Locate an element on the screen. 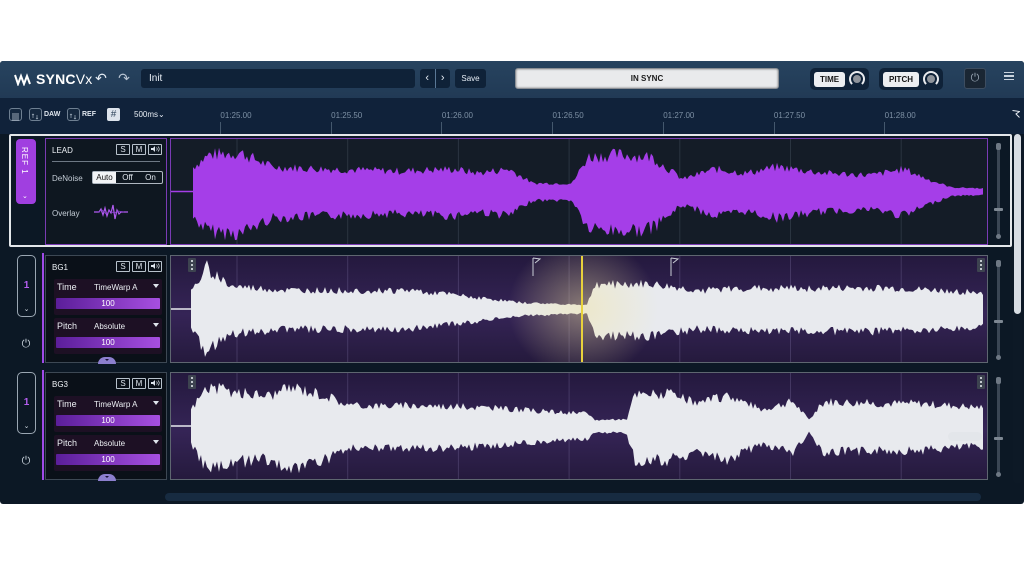 This screenshot has height=565, width=1024. track-name: BG3 is located at coordinates (60, 384).